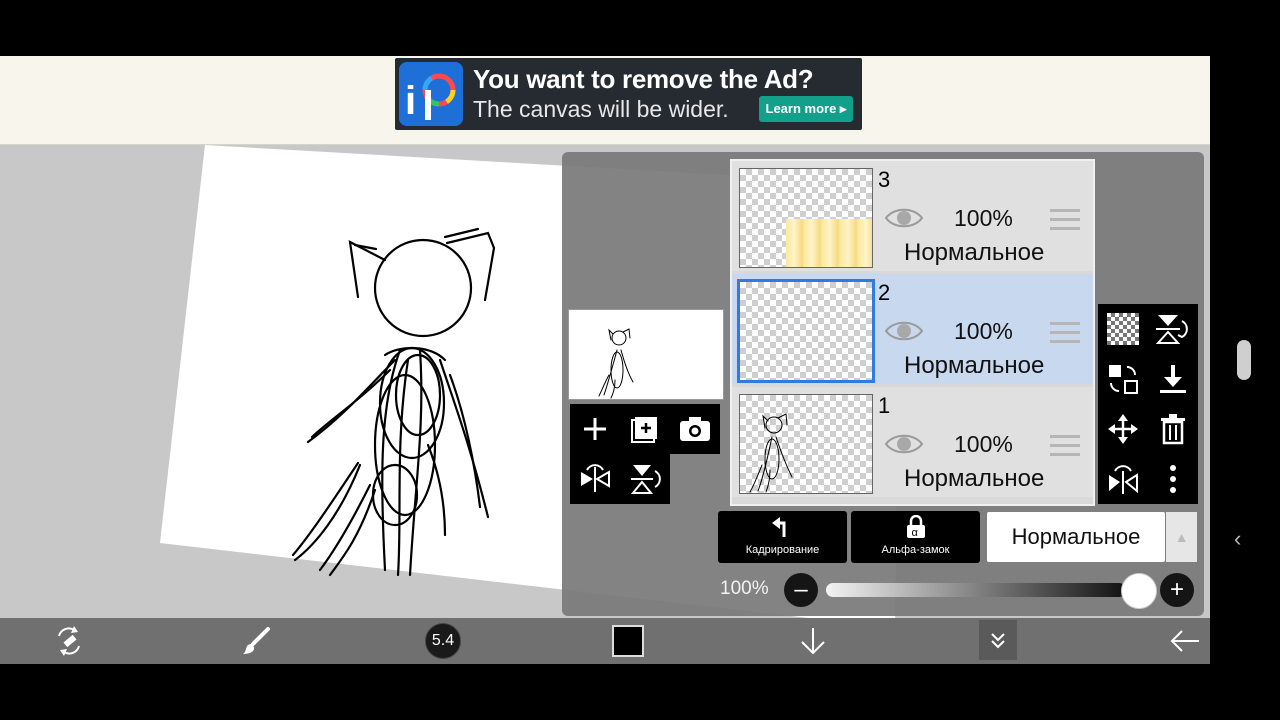 The height and width of the screenshot is (720, 1280). I want to click on bottom-toolbar: 5.4, so click(605, 641).